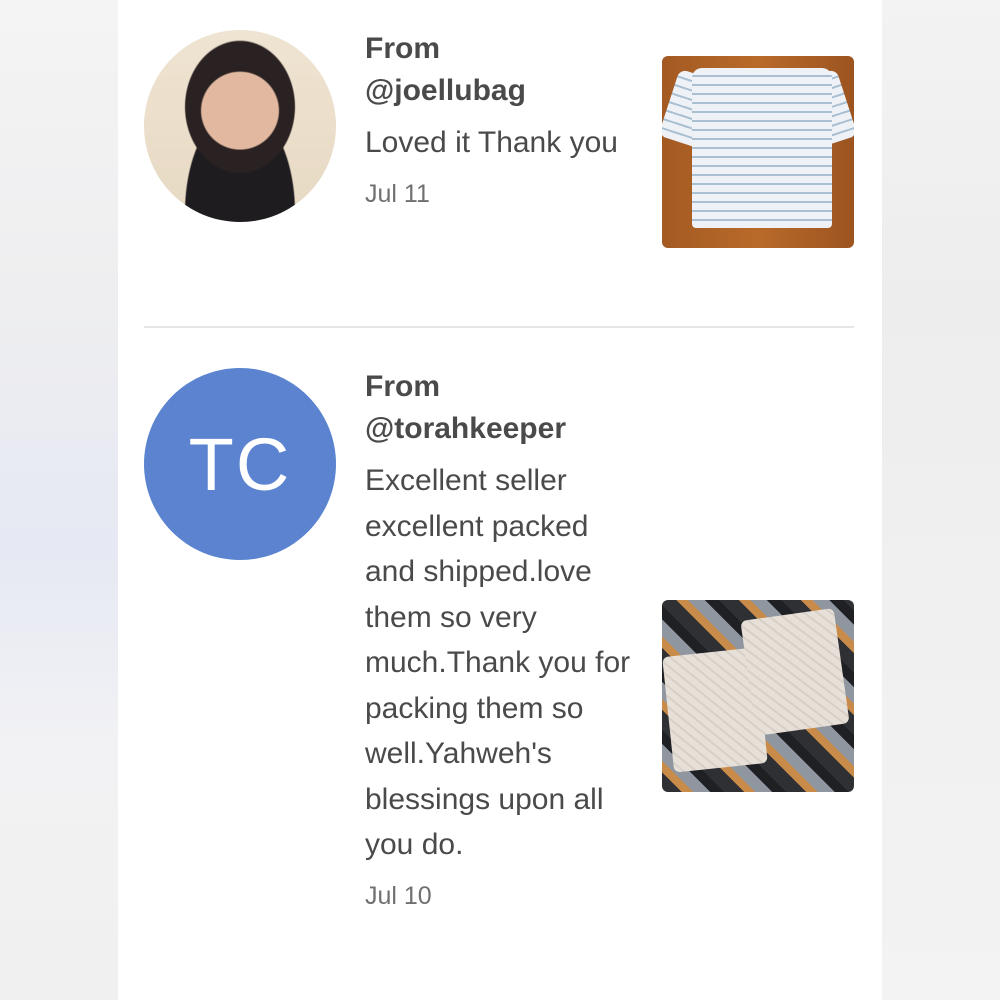 The height and width of the screenshot is (1000, 1000). I want to click on review-message: Loved it Thank you, so click(491, 142).